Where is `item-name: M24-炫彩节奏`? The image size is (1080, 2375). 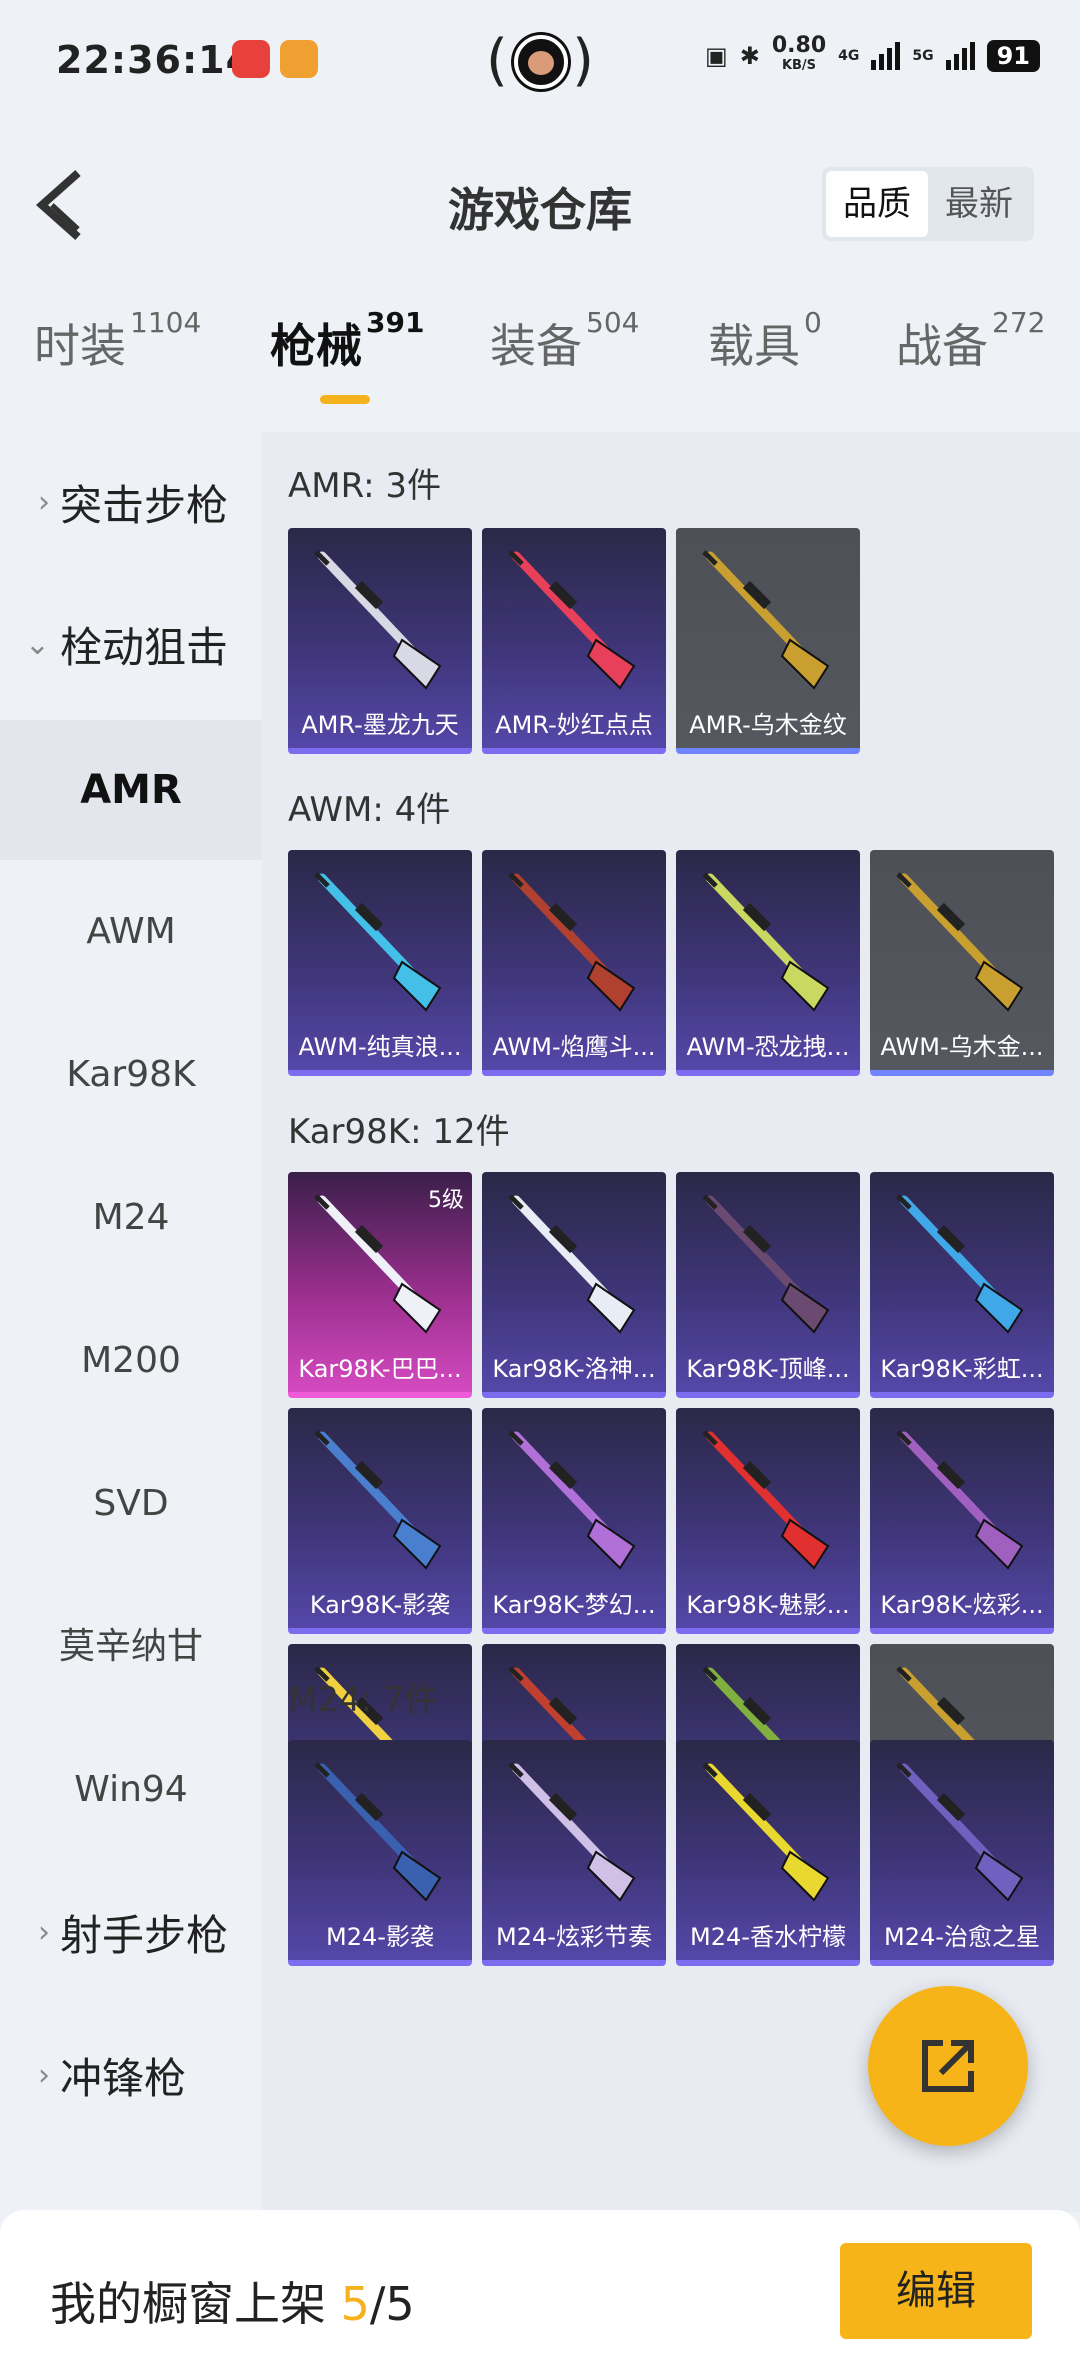 item-name: M24-炫彩节奏 is located at coordinates (574, 1937).